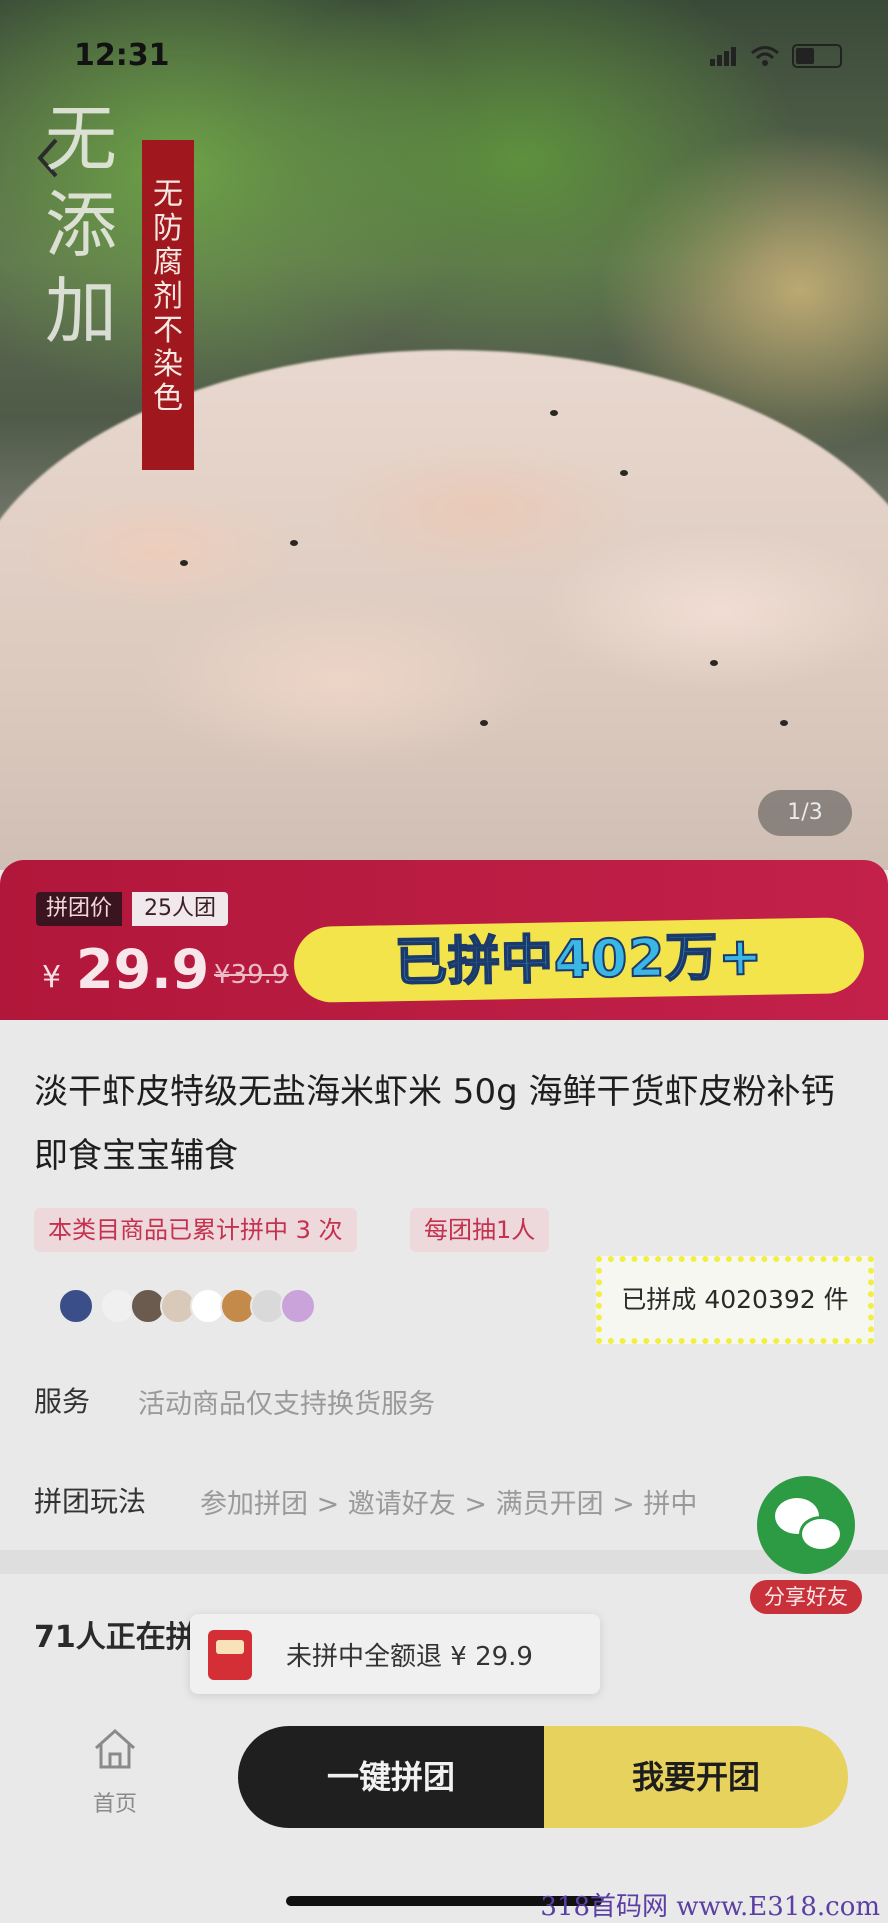 This screenshot has height=1923, width=888. I want to click on group-play-steps: 参加拼团 > 邀请好友 > 满员开团 > 拼中, so click(448, 1501).